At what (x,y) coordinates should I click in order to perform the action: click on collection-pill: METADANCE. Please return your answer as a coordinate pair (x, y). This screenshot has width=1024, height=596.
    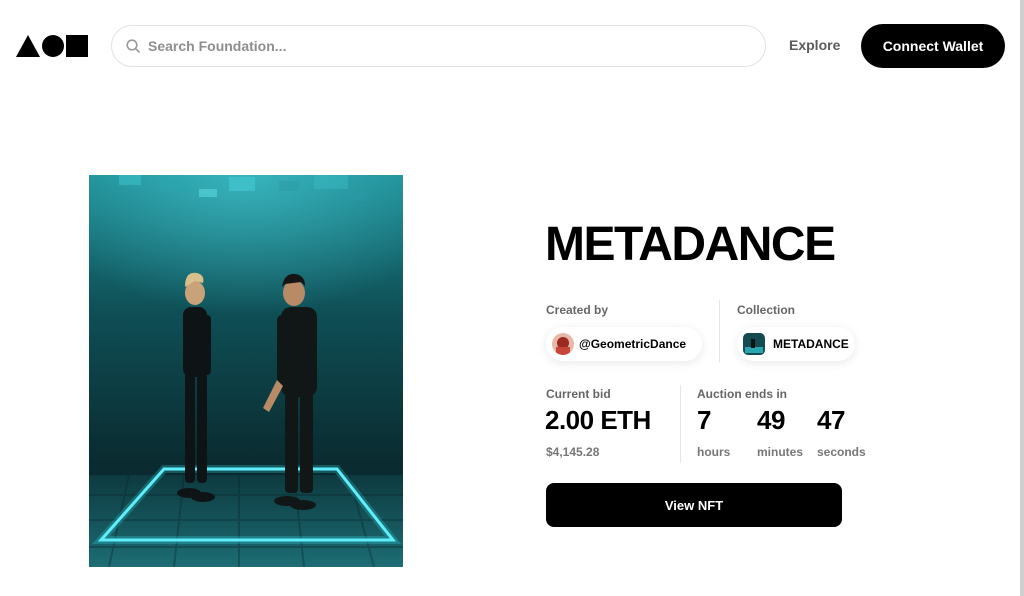
    Looking at the image, I should click on (796, 344).